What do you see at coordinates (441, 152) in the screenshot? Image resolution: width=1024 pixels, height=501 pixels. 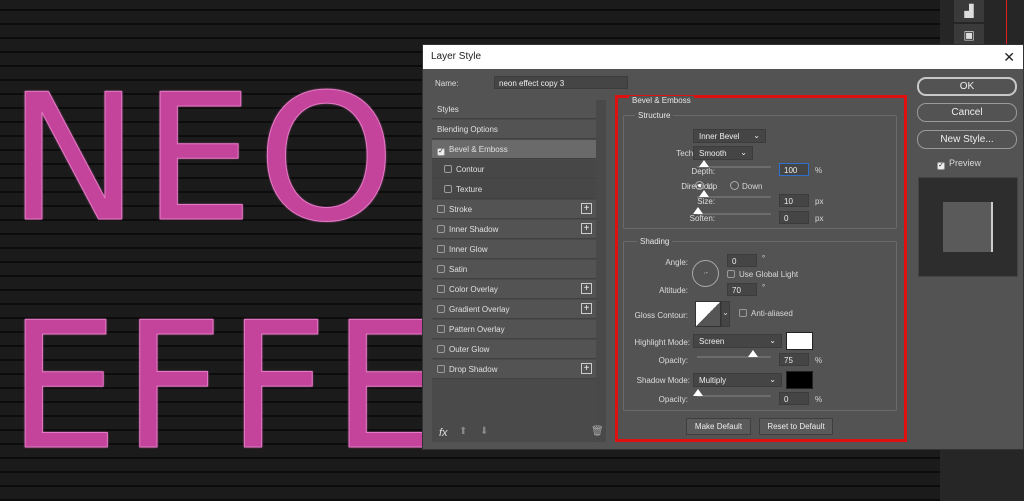 I see `checkbox-icon: ✓` at bounding box center [441, 152].